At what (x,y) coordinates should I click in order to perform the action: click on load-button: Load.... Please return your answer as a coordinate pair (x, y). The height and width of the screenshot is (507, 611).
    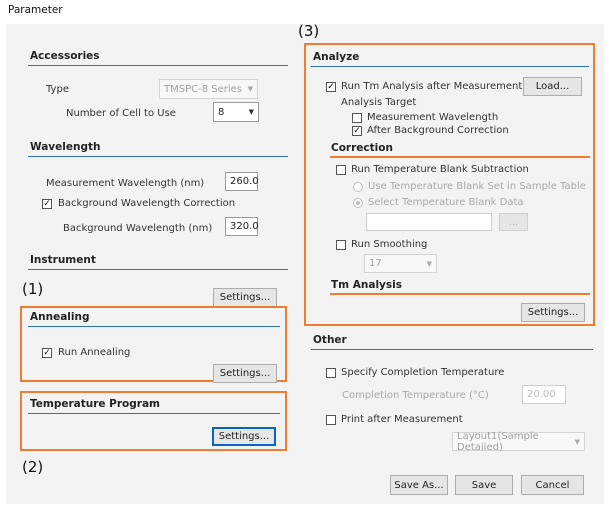
    Looking at the image, I should click on (552, 86).